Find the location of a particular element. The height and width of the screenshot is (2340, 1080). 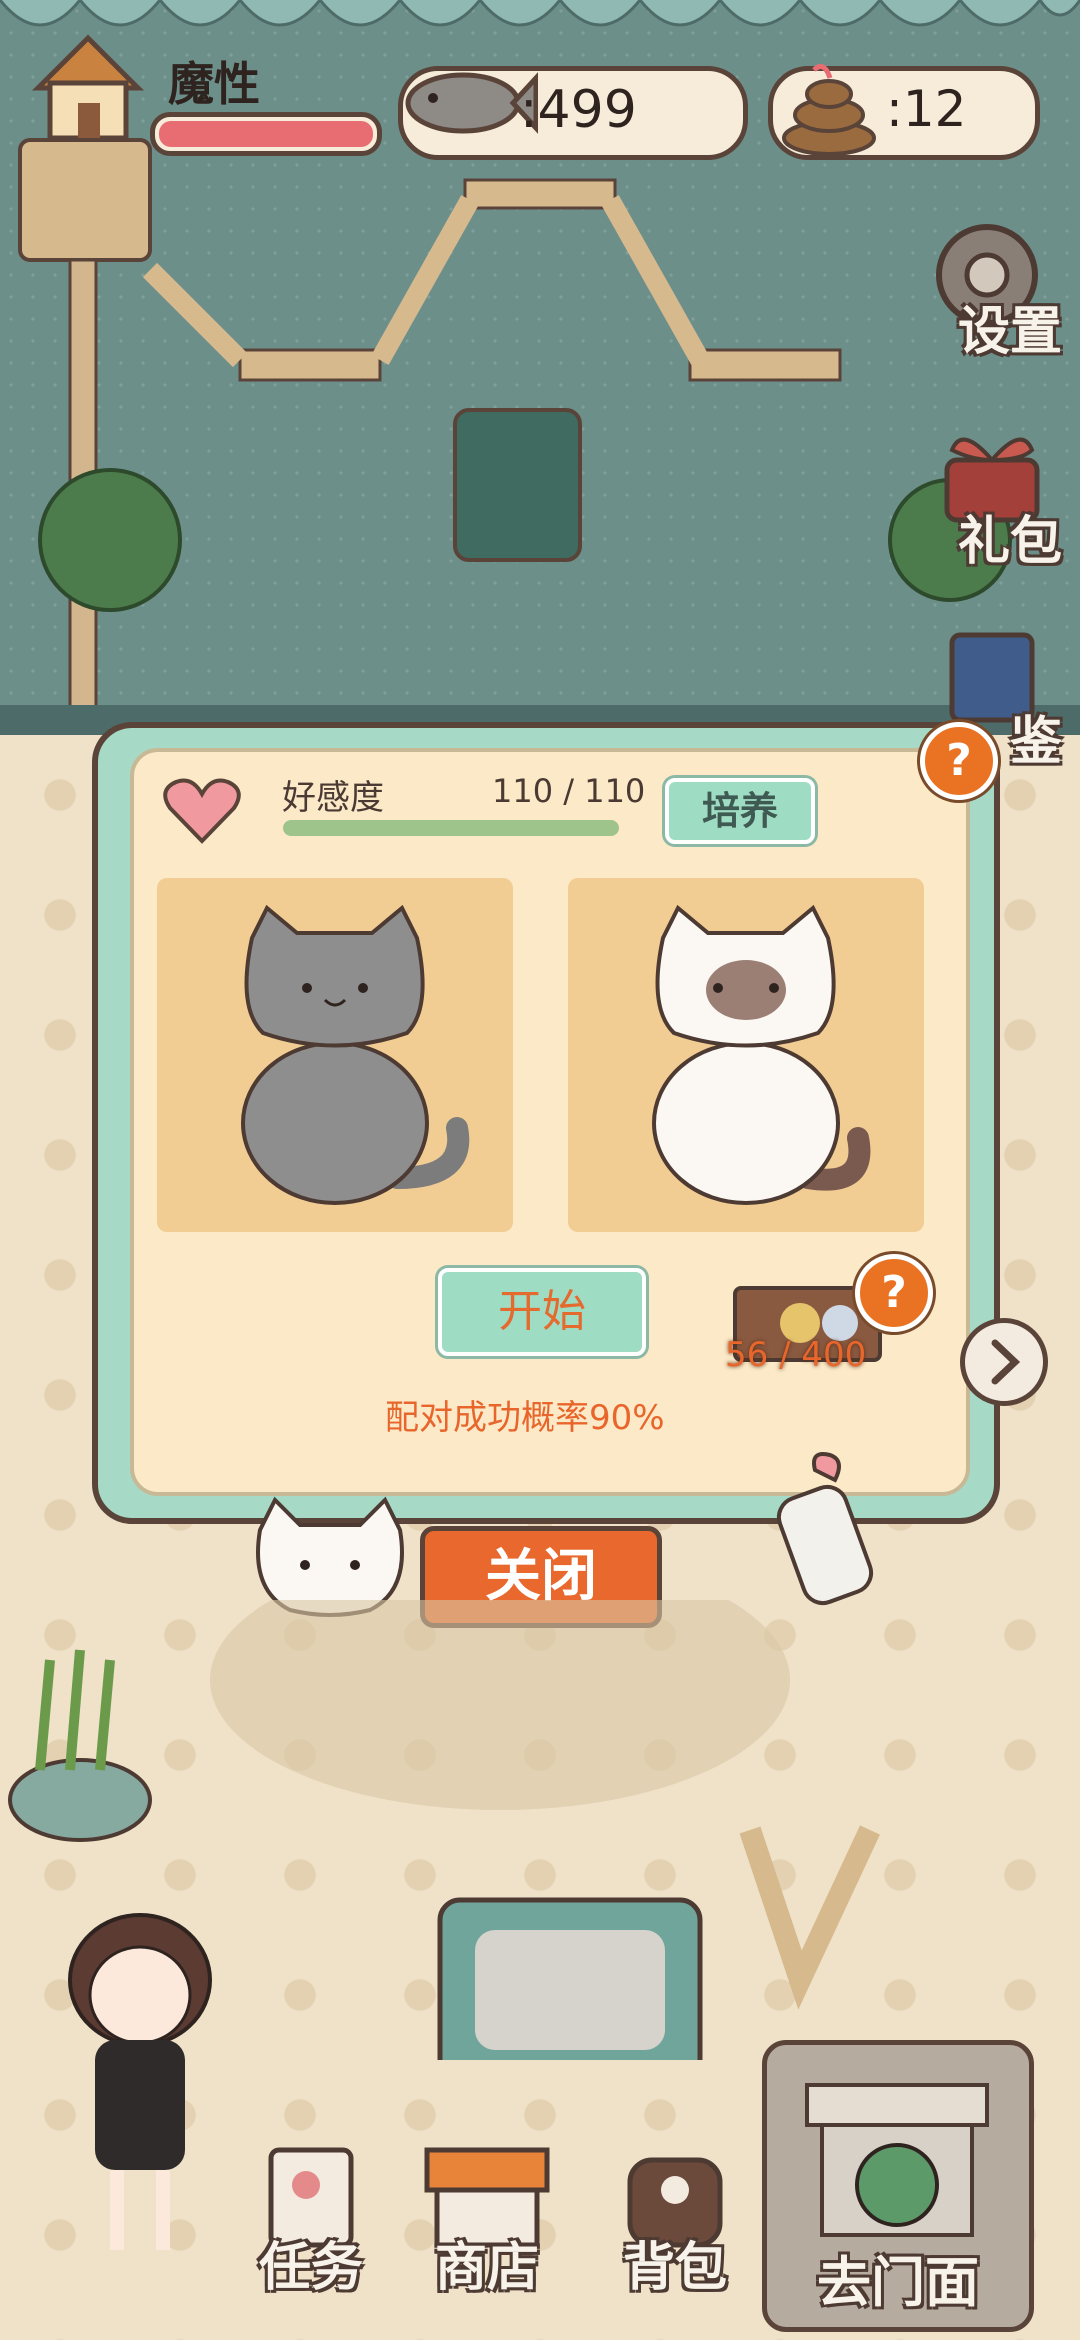

affection-label: 好感度 is located at coordinates (333, 798).